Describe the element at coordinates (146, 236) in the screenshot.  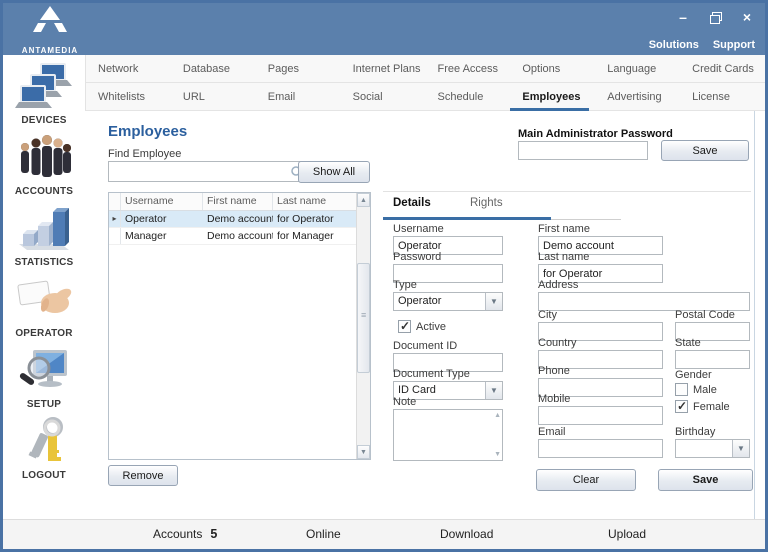
I see `cell-username: Manager` at that location.